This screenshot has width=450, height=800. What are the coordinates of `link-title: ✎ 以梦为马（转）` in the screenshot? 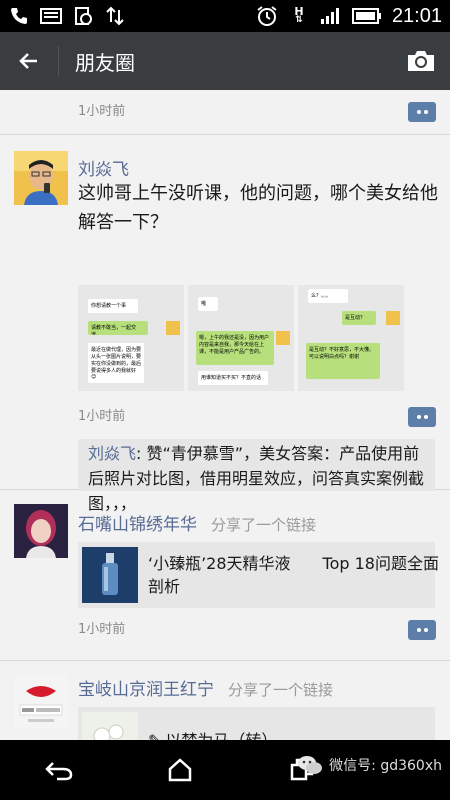 It's located at (285, 735).